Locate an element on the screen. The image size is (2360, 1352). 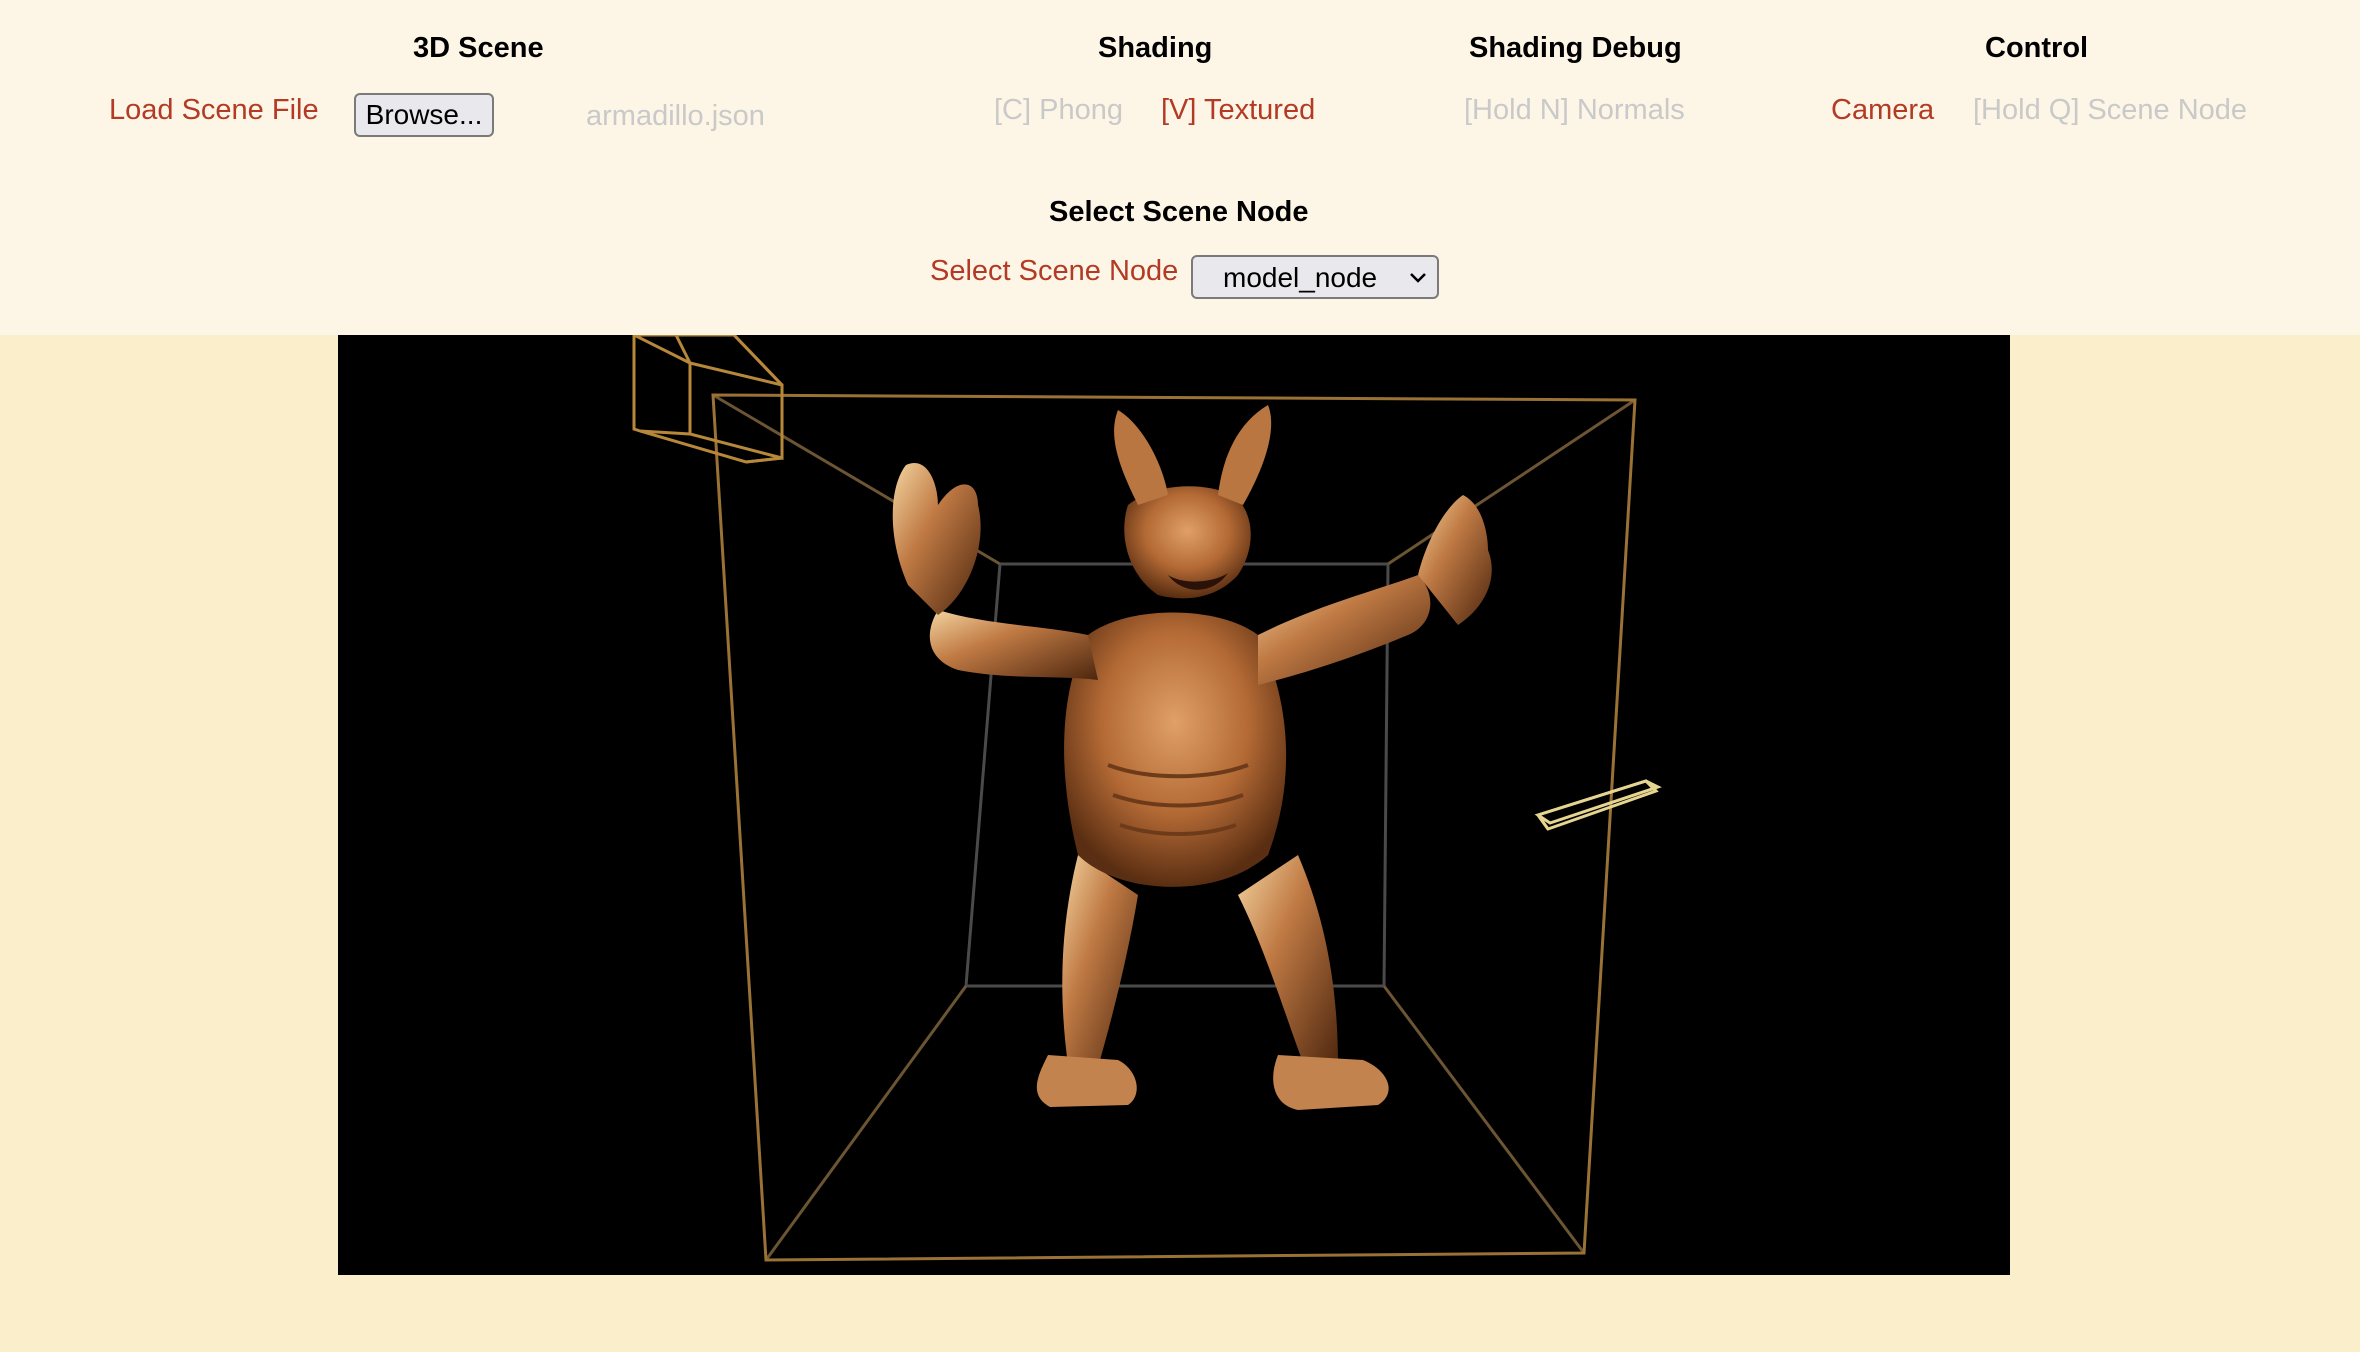
load-scene-file-label: Load Scene File is located at coordinates (214, 110).